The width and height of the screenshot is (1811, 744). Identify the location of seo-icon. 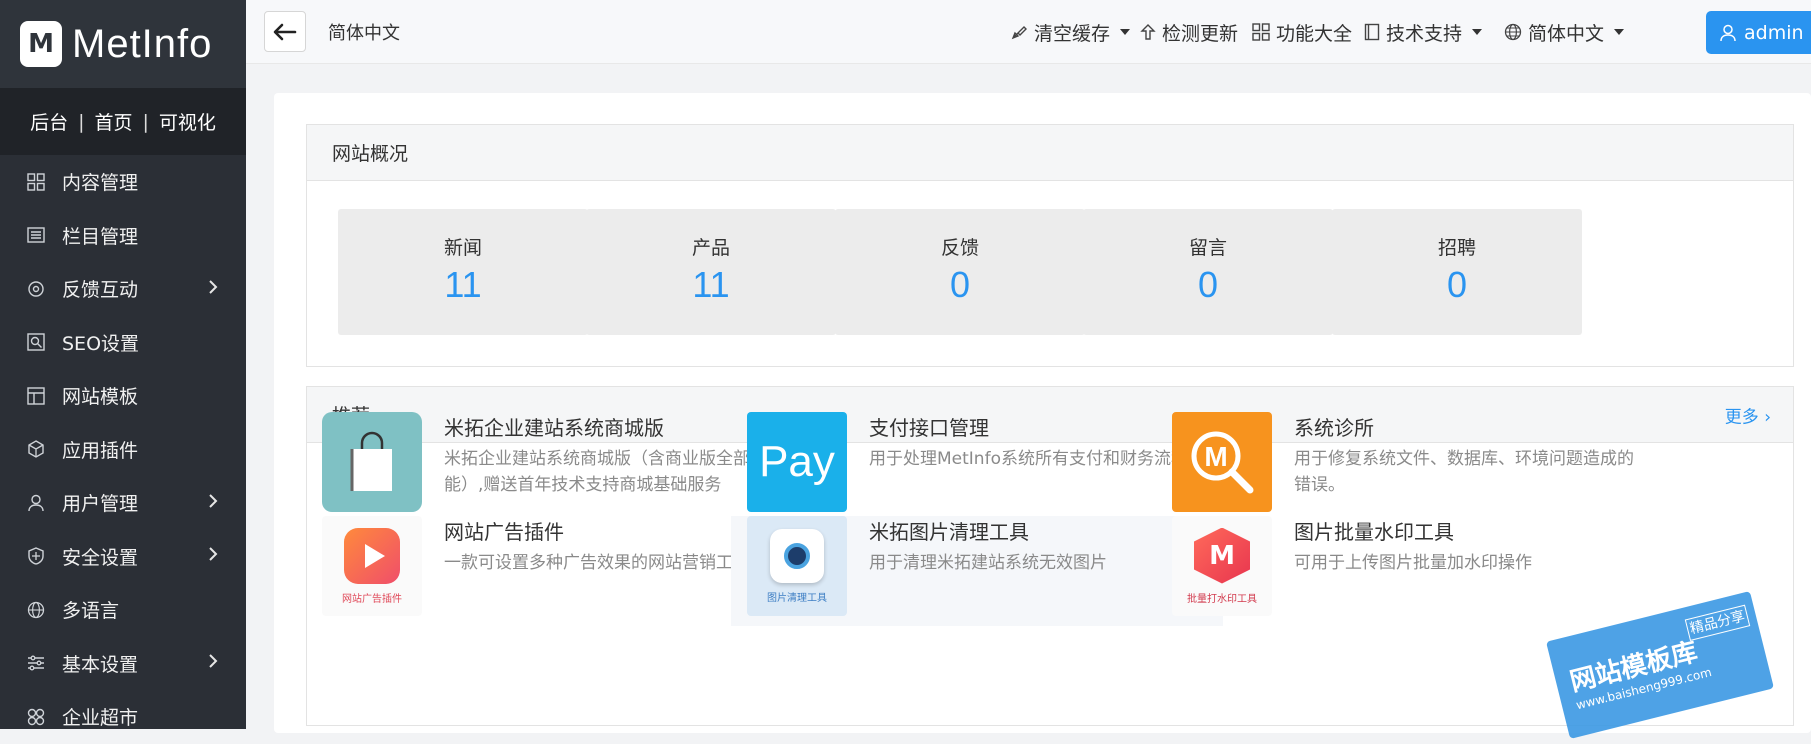
(36, 342).